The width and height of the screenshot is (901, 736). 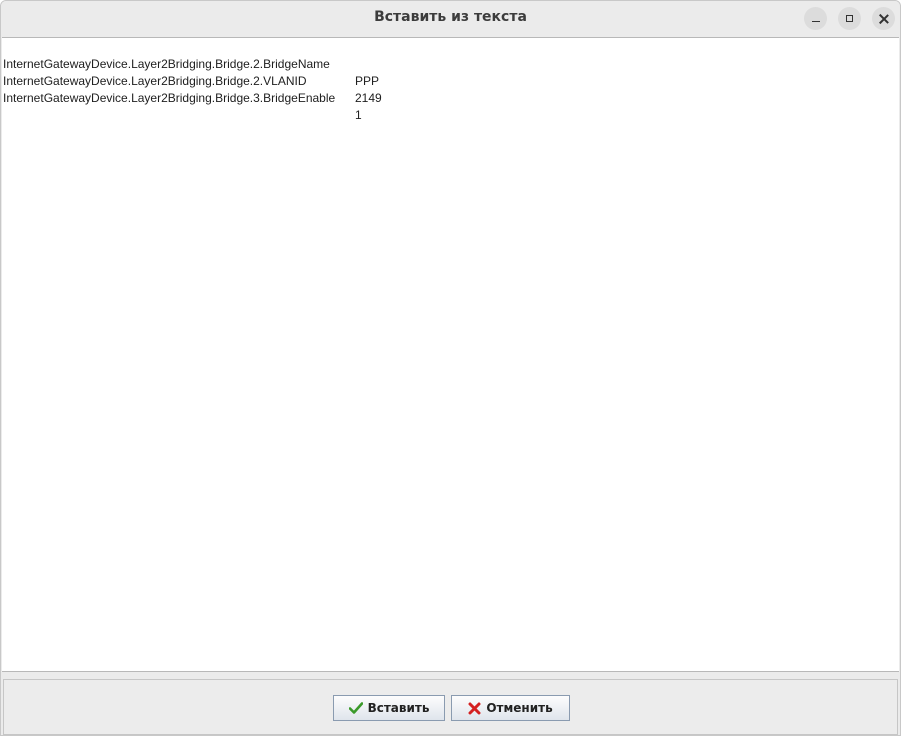 I want to click on button-bar: Вставить Отменить, so click(x=450, y=707).